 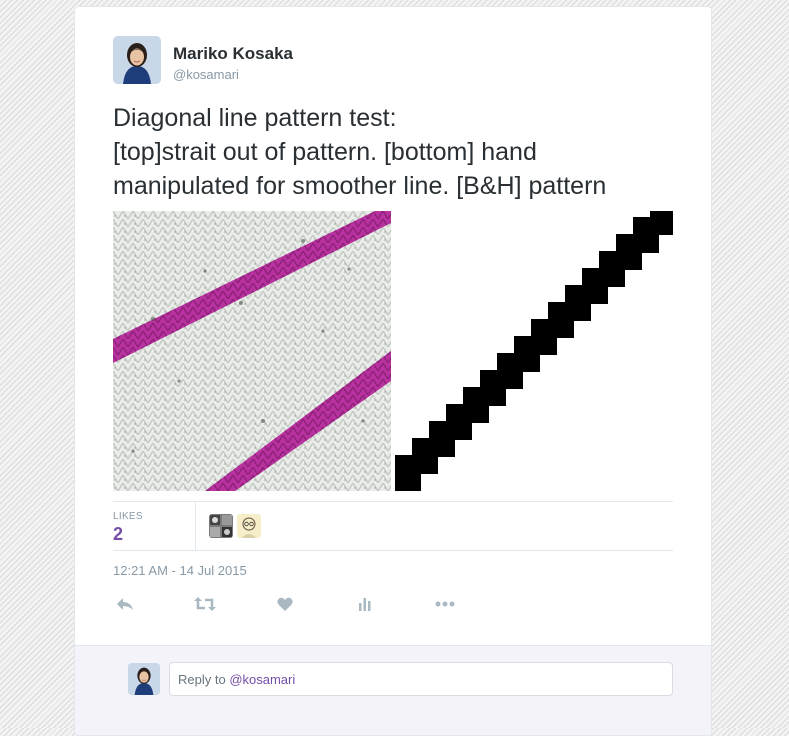 I want to click on tweet-actions, so click(x=313, y=604).